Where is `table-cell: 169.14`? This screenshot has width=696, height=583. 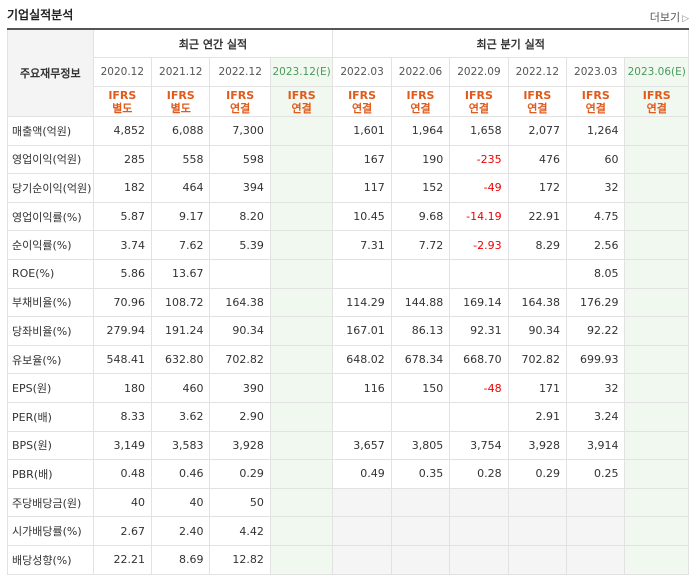 table-cell: 169.14 is located at coordinates (479, 302).